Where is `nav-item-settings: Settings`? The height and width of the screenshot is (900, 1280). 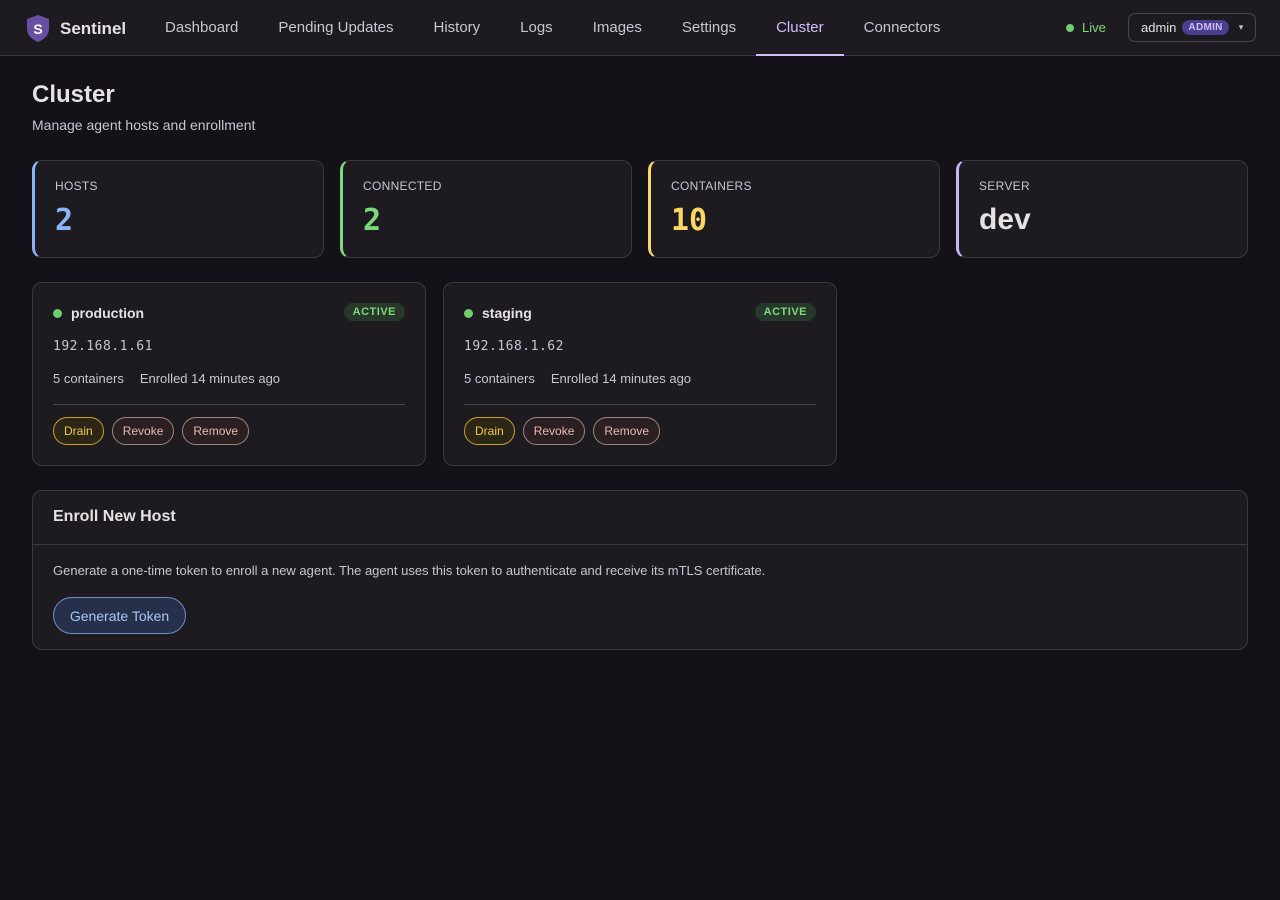 nav-item-settings: Settings is located at coordinates (709, 27).